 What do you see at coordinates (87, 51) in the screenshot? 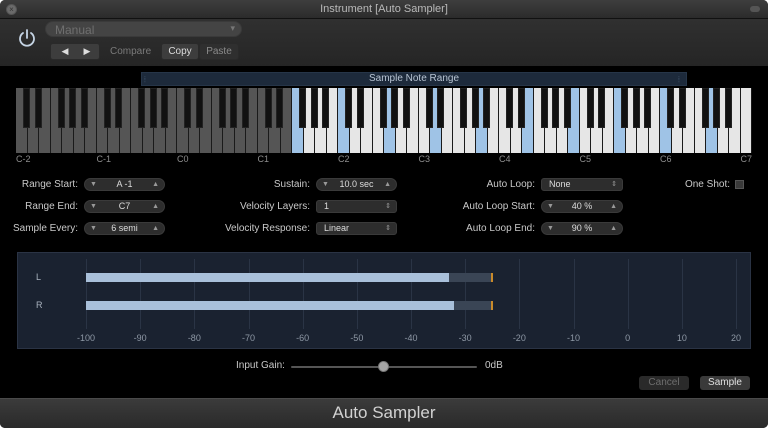
I see `next-preset-icon: ▶` at bounding box center [87, 51].